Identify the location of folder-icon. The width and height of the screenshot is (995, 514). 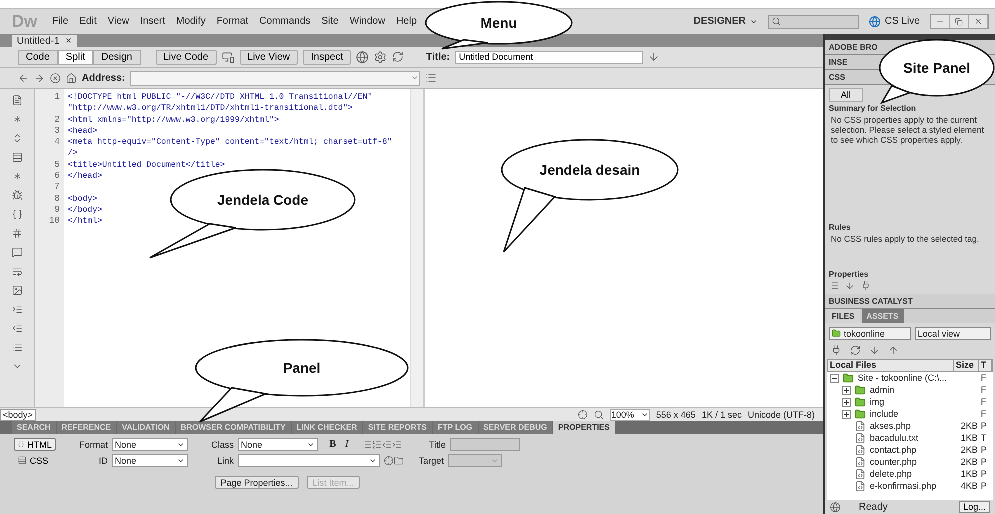
(399, 461).